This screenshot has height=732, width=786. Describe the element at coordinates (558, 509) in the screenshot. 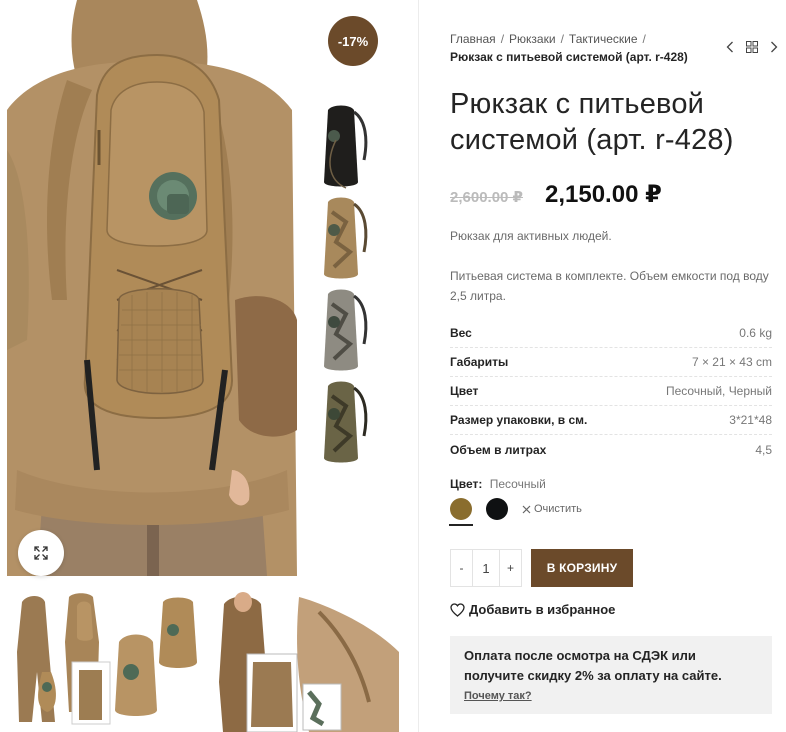

I see `clear-label: Очистить` at that location.